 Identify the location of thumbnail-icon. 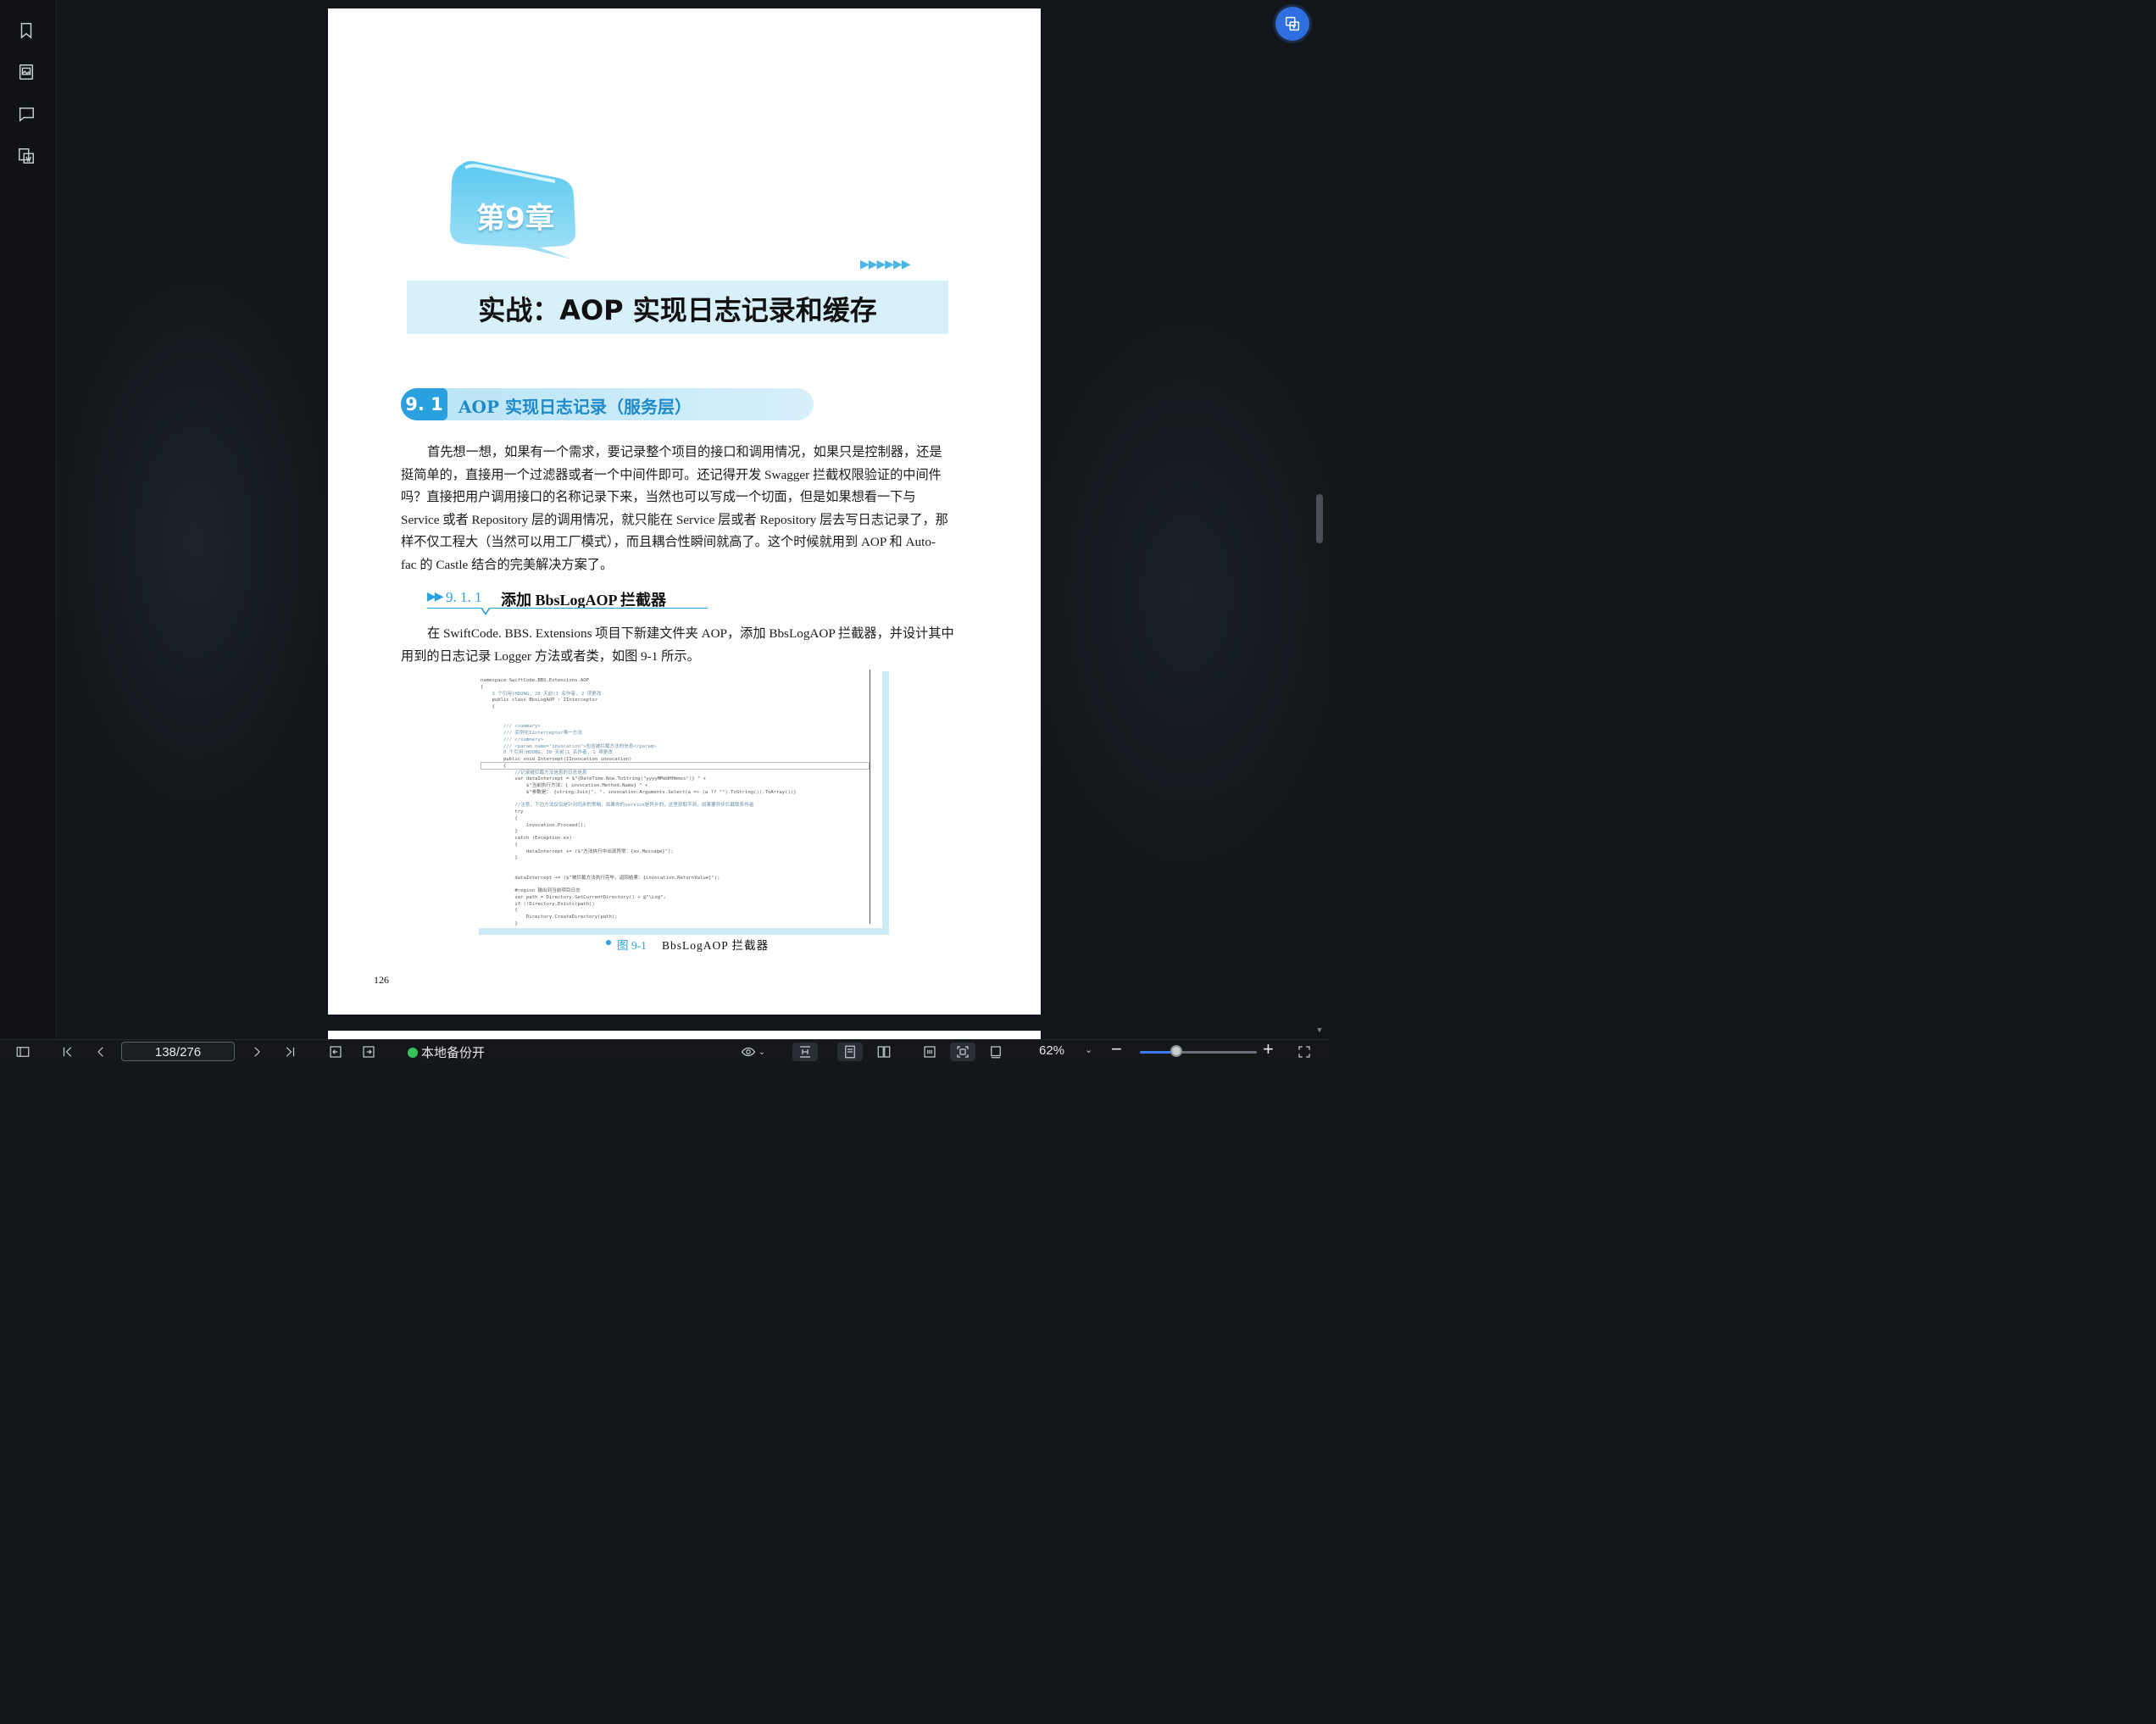
(26, 72).